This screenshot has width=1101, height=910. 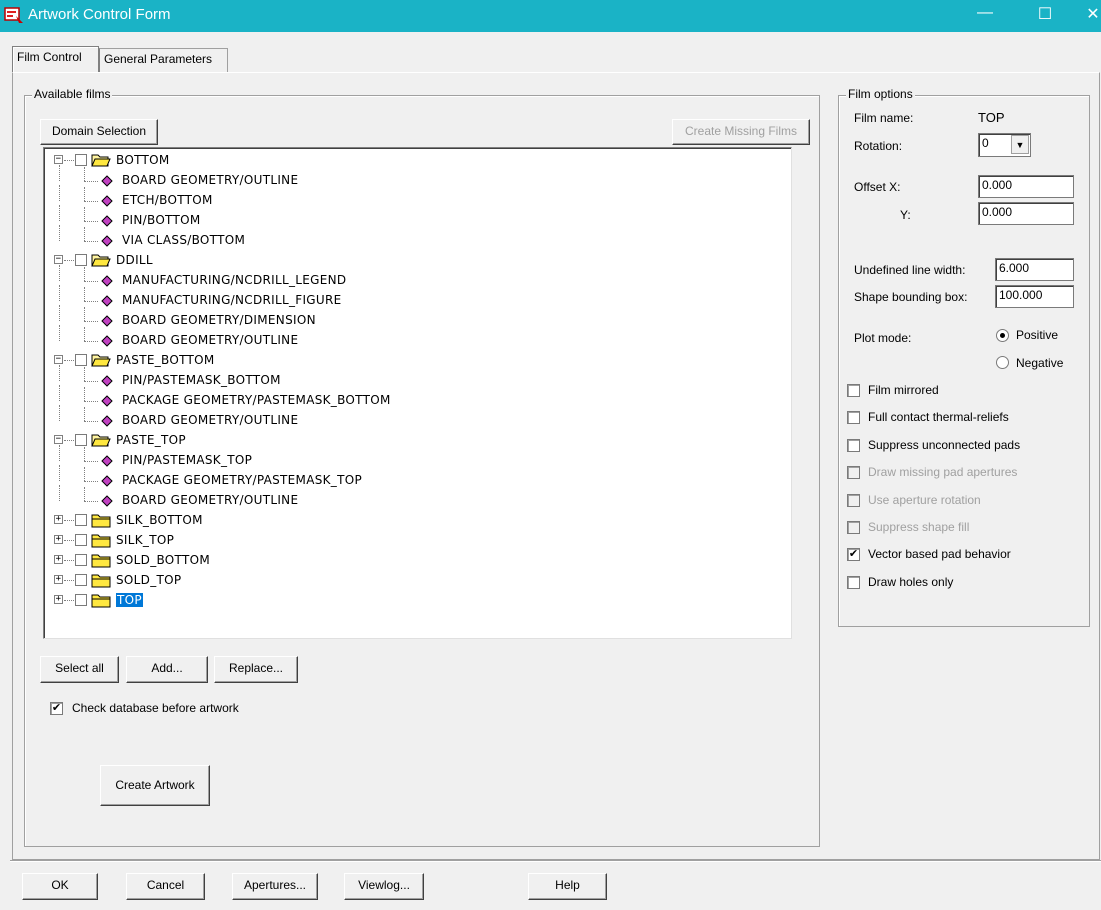 I want to click on shape-bounding-box-input: 100.000, so click(x=1034, y=296).